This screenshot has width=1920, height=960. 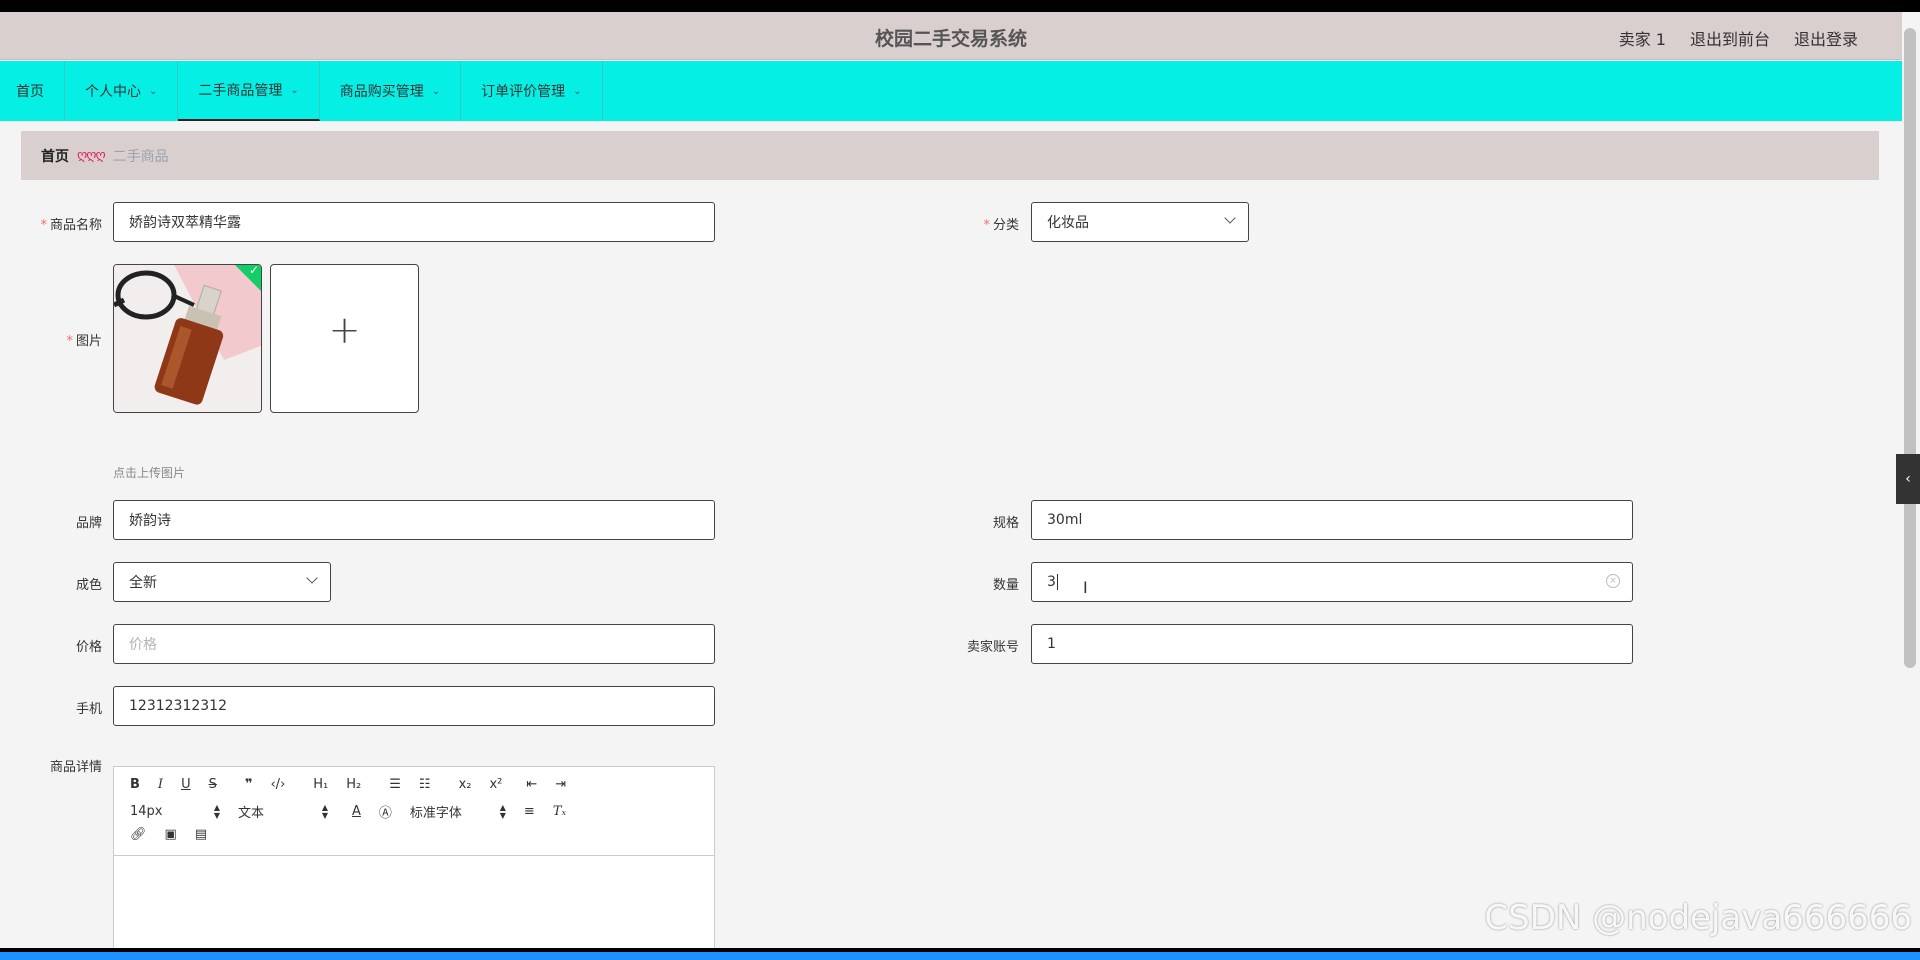 What do you see at coordinates (1005, 585) in the screenshot?
I see `quantity-label: 数量` at bounding box center [1005, 585].